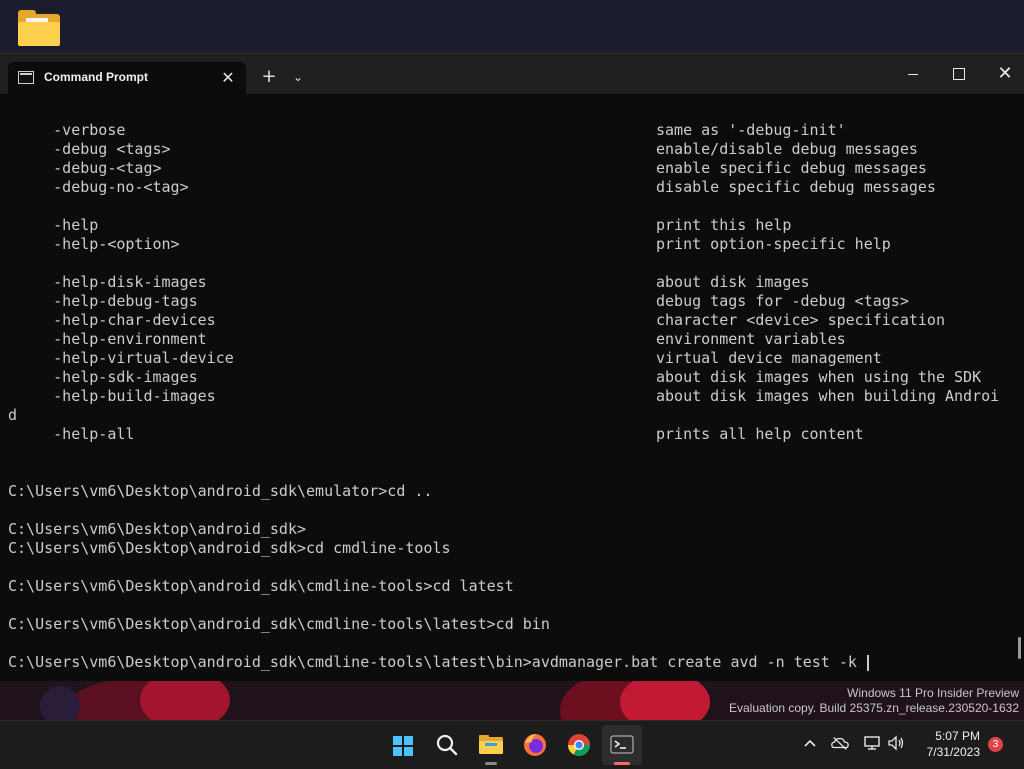 The height and width of the screenshot is (769, 1024). Describe the element at coordinates (622, 763) in the screenshot. I see `active-indicator` at that location.